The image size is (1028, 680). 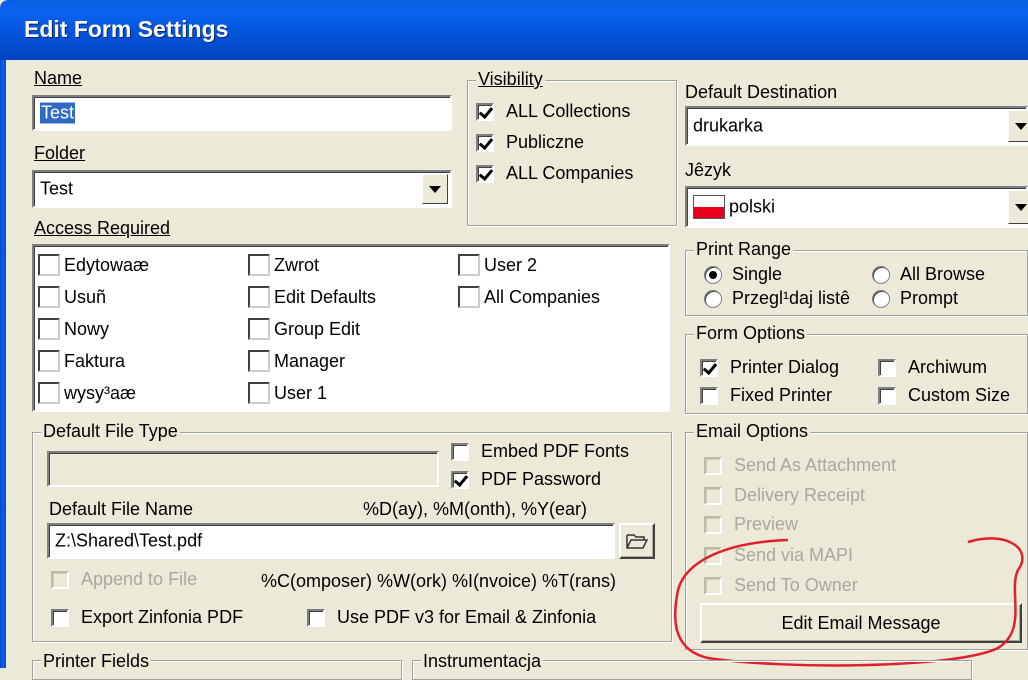 I want to click on visibility-all-companies: ALL Companies, so click(x=554, y=173).